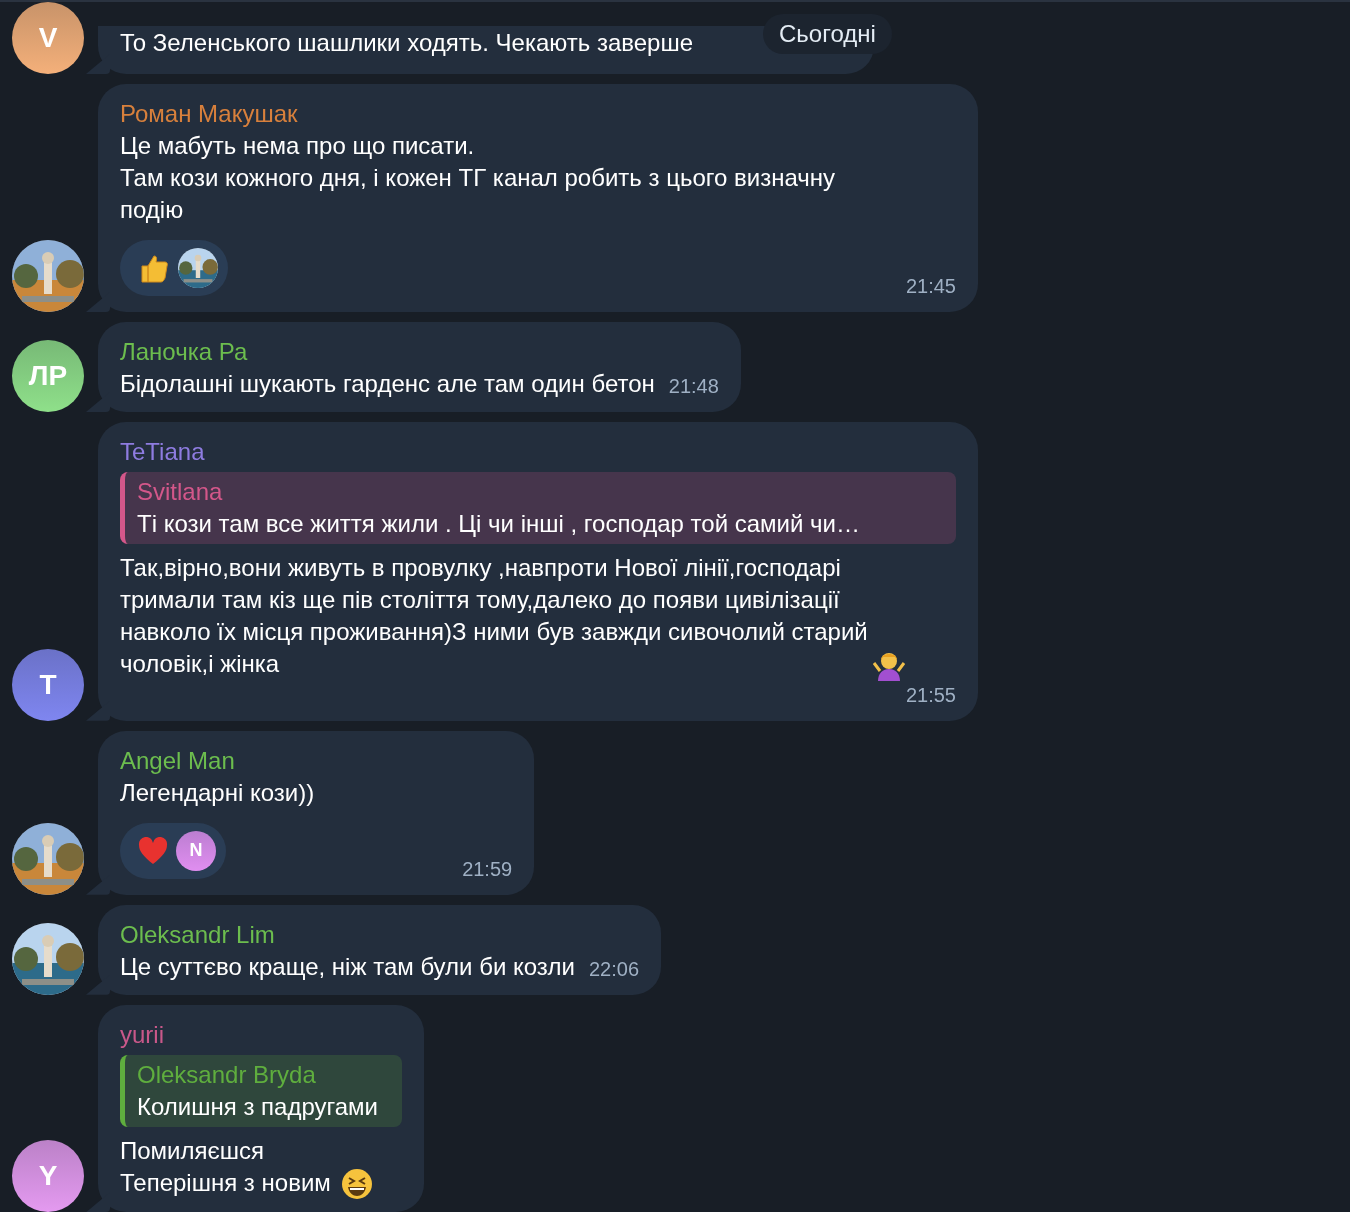 The height and width of the screenshot is (1212, 1350). What do you see at coordinates (196, 850) in the screenshot?
I see `avatar: N` at bounding box center [196, 850].